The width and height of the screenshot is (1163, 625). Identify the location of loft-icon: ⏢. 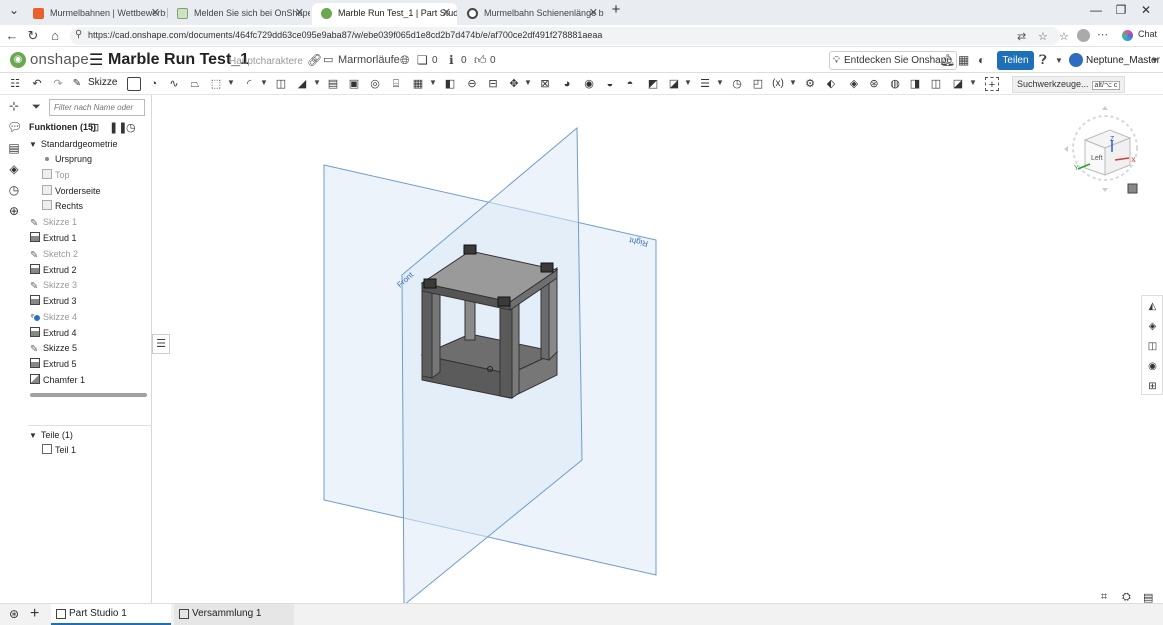
(195, 84).